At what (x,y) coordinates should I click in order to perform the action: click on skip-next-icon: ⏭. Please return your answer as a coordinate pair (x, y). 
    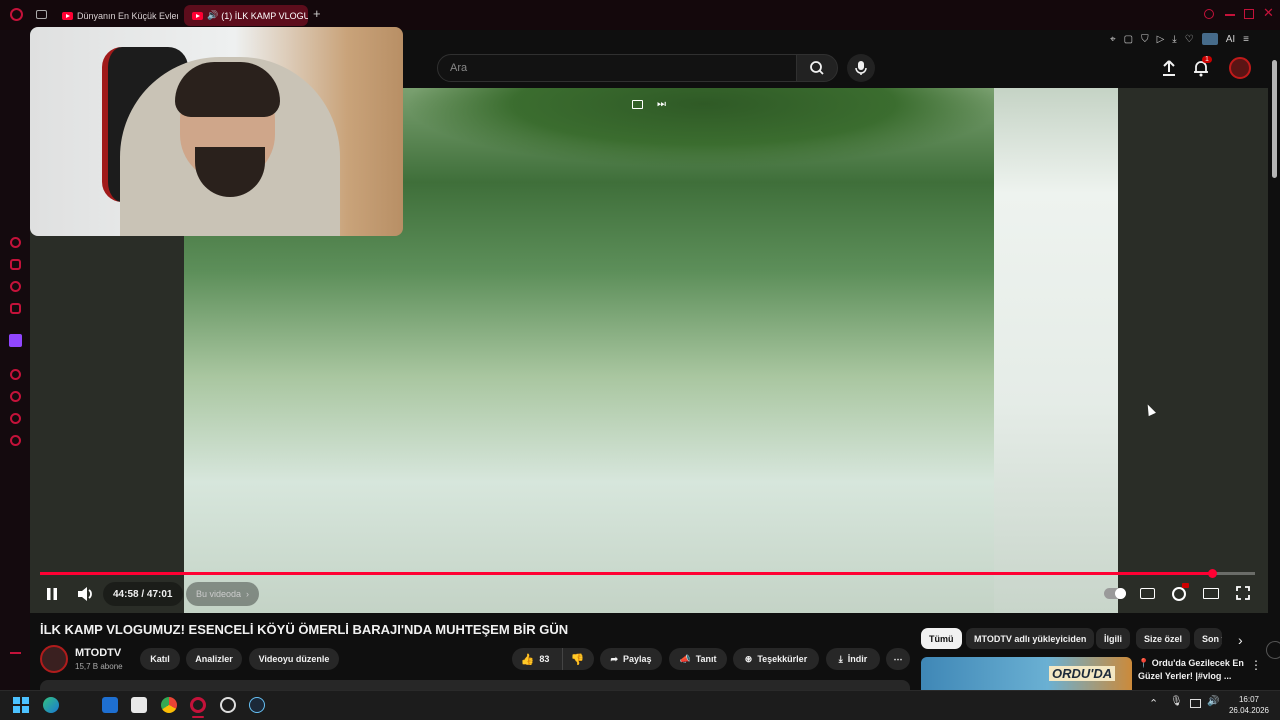
    Looking at the image, I should click on (661, 104).